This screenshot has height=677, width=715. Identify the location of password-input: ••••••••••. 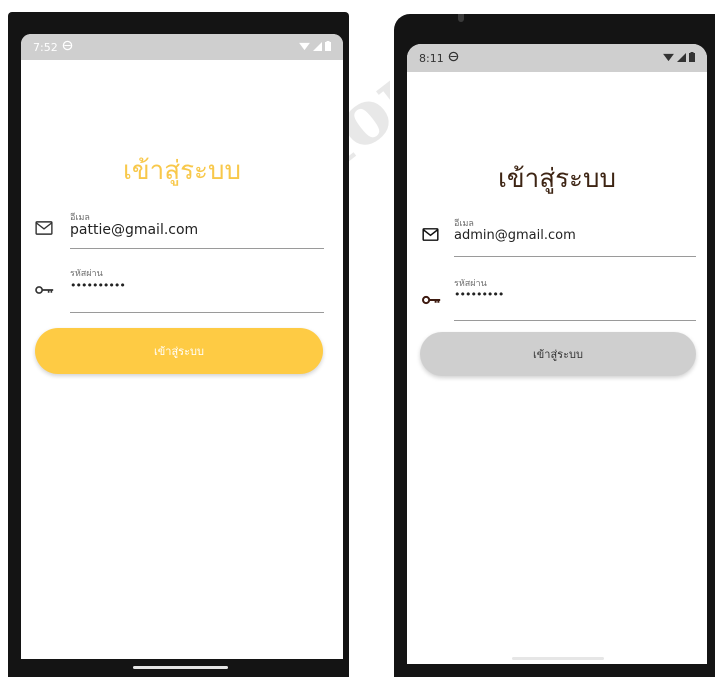
(98, 285).